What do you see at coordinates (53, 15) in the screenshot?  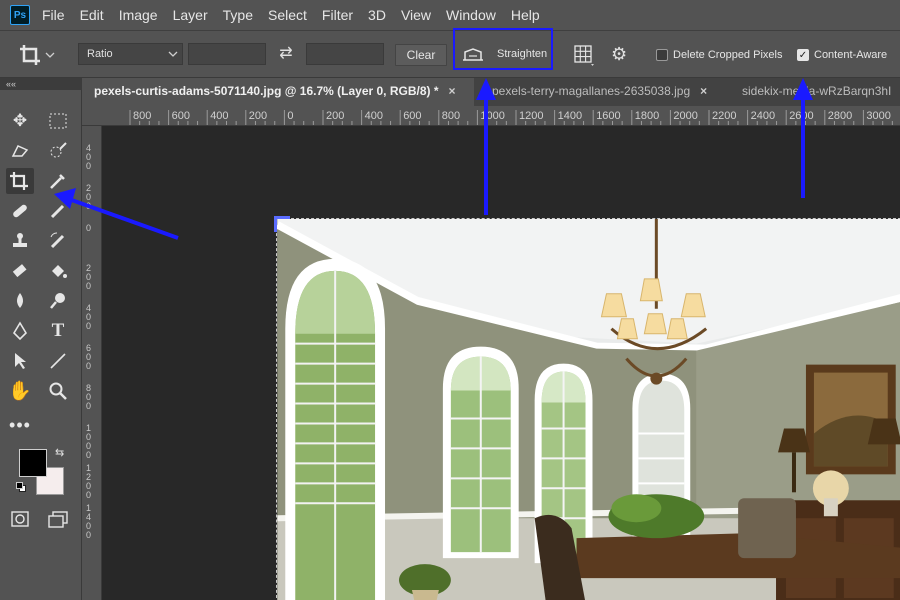 I see `menu-file: File` at bounding box center [53, 15].